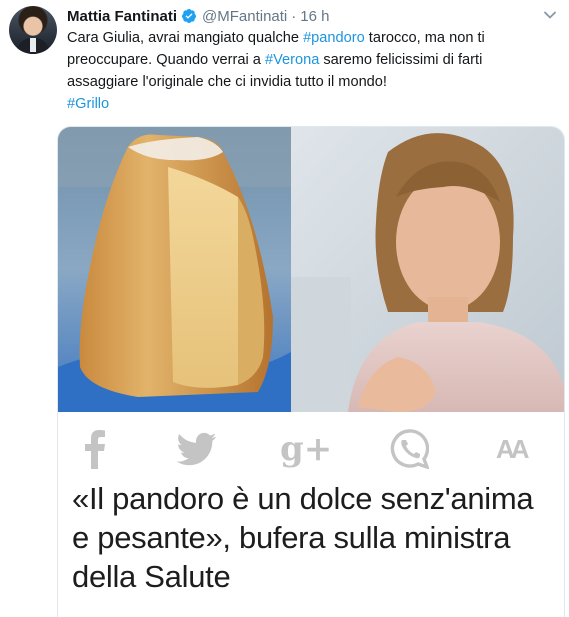 This screenshot has height=617, width=569. What do you see at coordinates (185, 38) in the screenshot?
I see `tweet-text-part: Cara Giulia, avrai mangiato qualche` at bounding box center [185, 38].